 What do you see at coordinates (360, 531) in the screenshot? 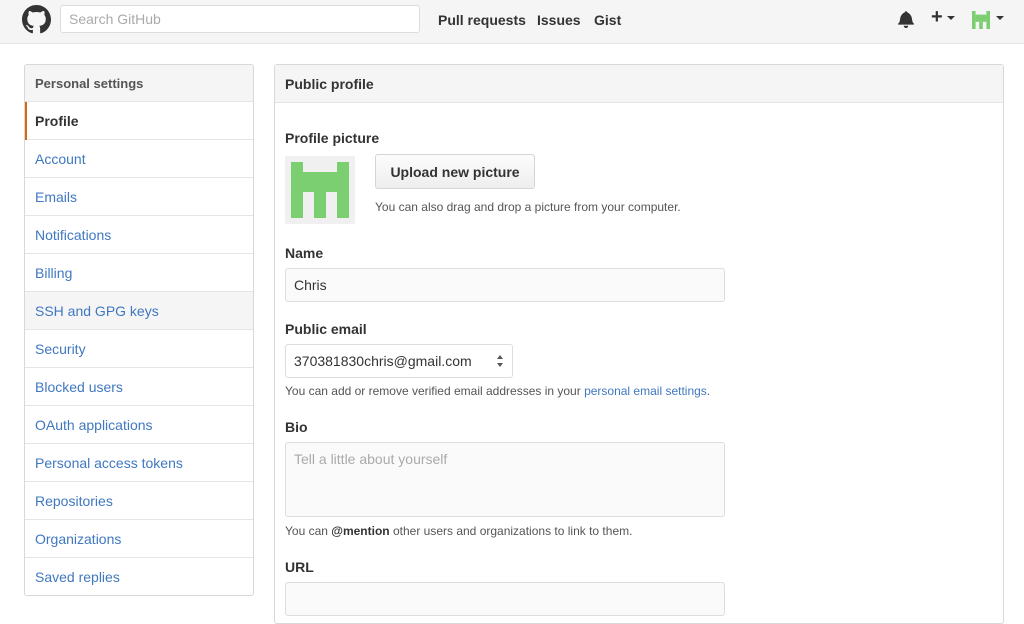
I see `bio-hint-mention: @mention` at bounding box center [360, 531].